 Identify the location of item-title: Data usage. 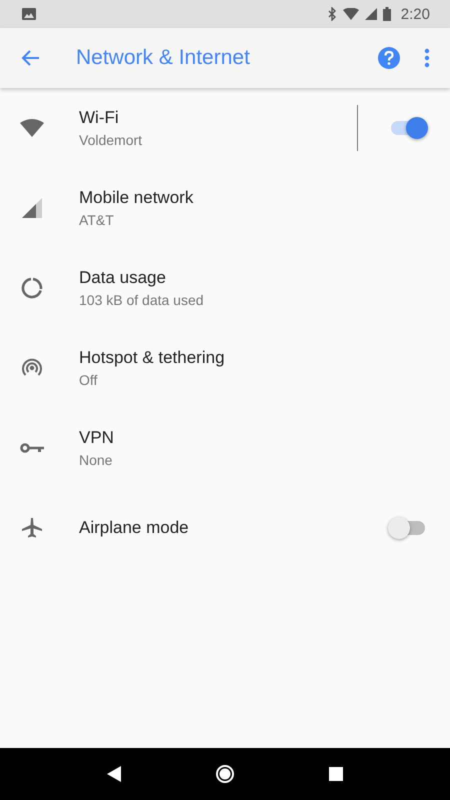
(123, 278).